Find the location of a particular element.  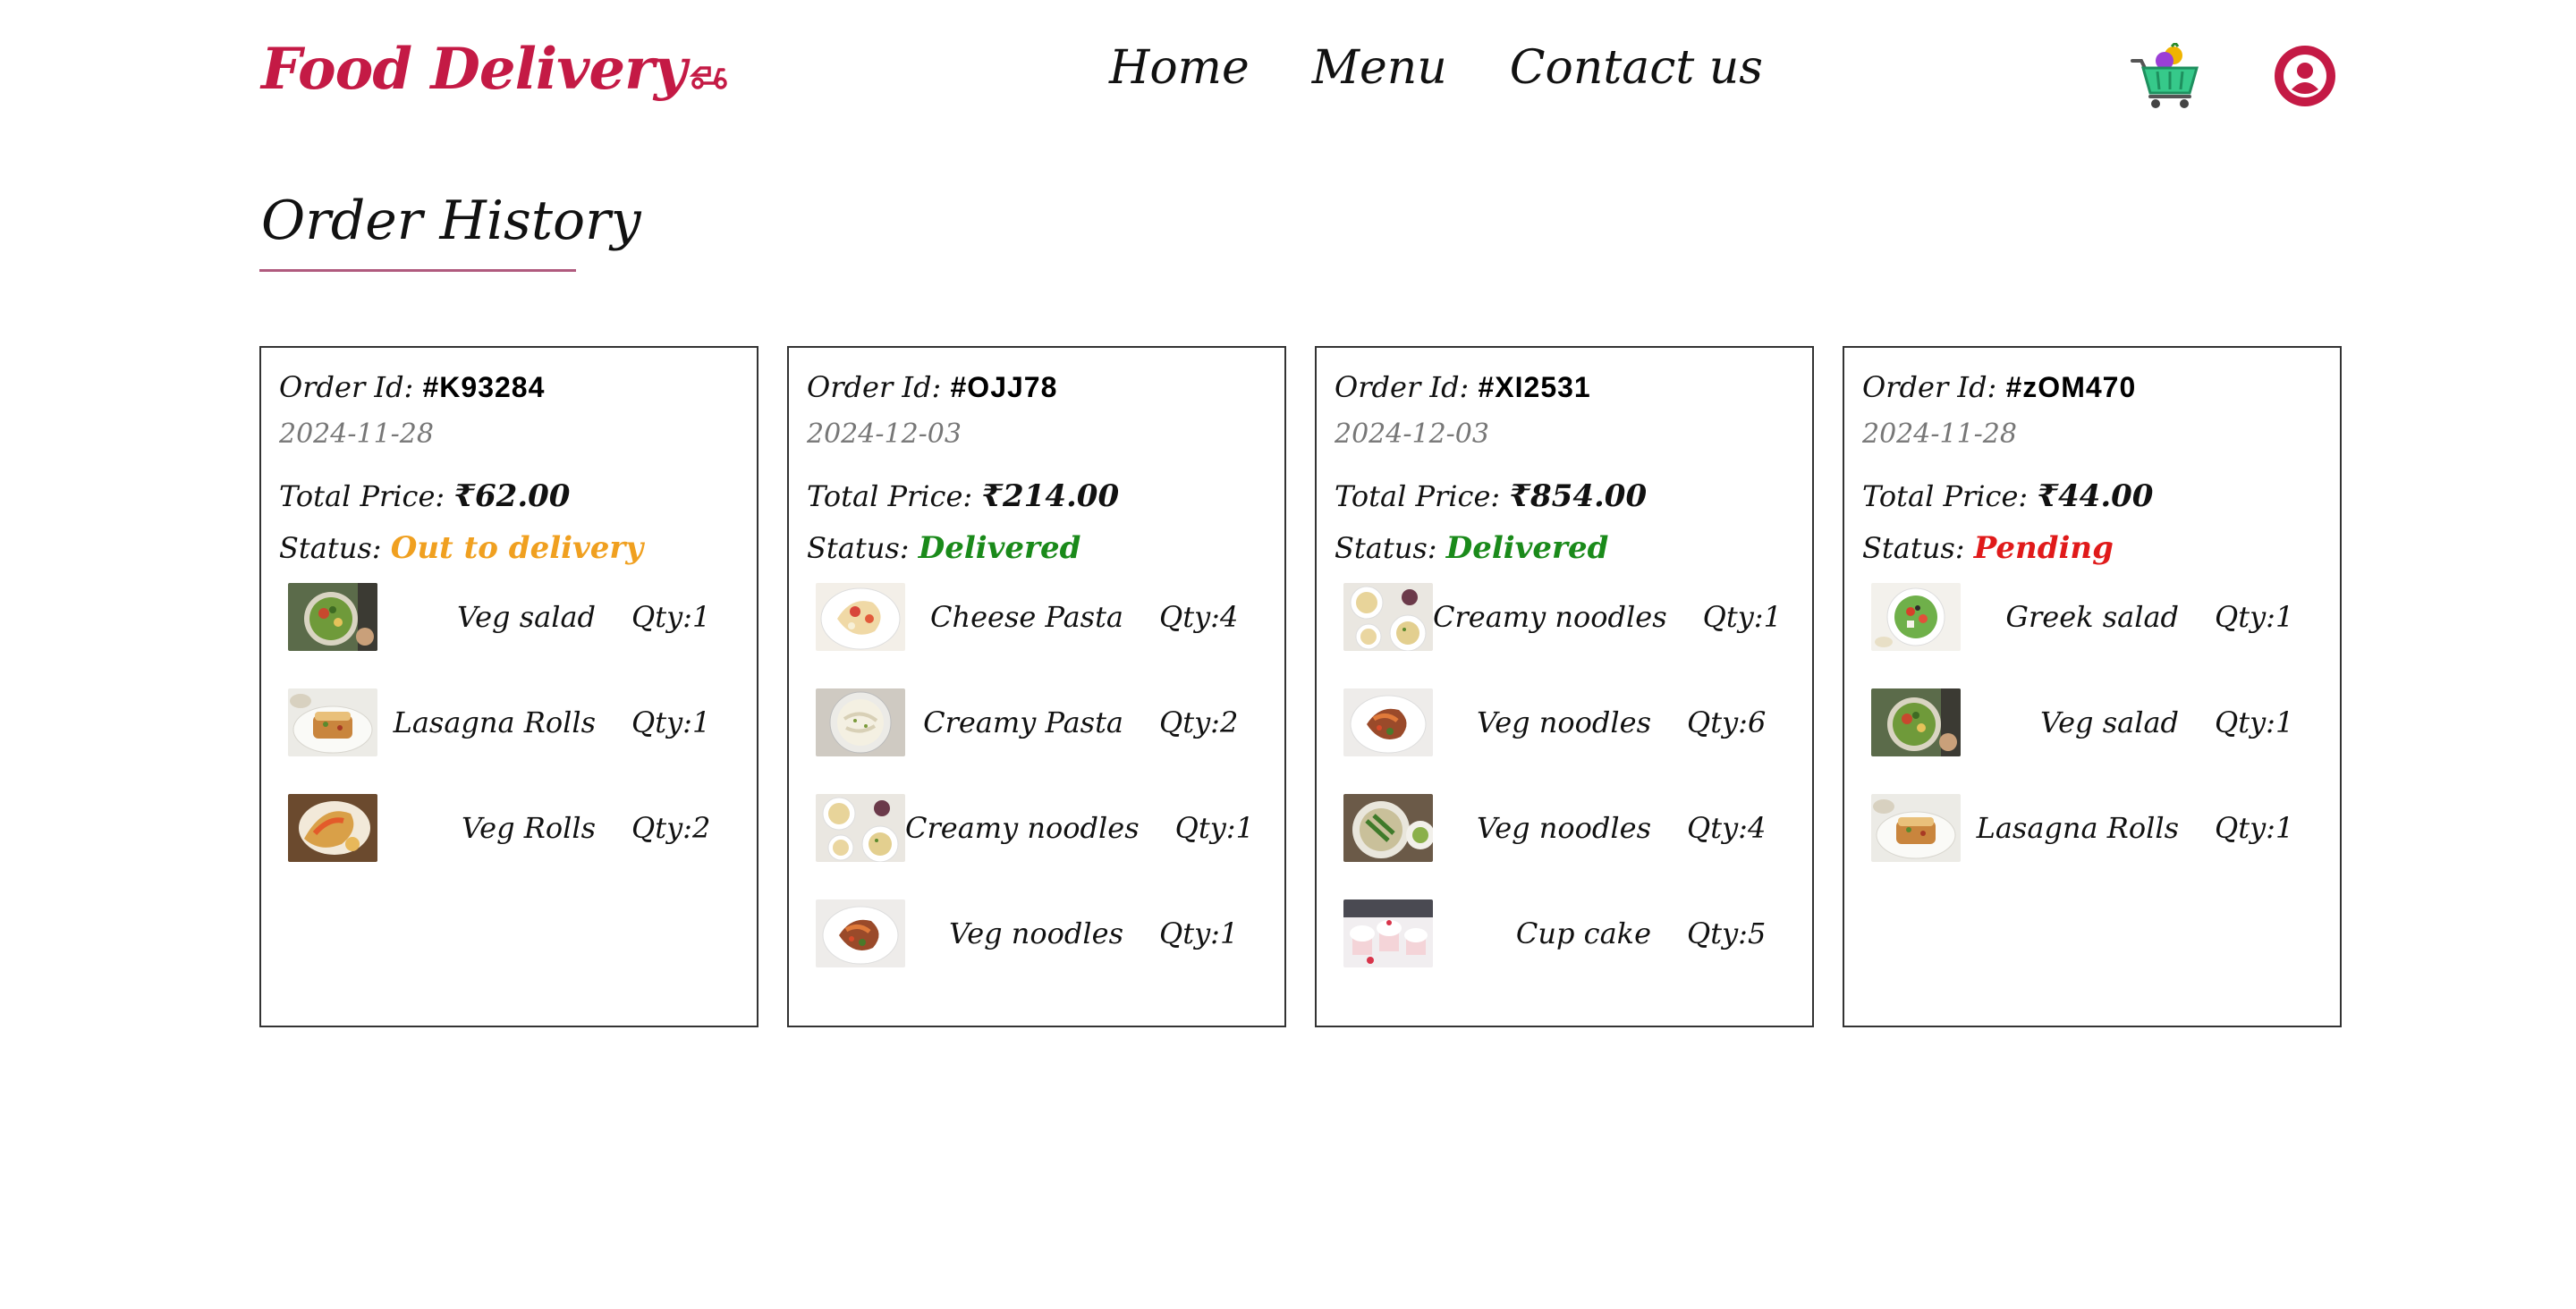

total-price-row: Total Price: ₹854.00 is located at coordinates (1564, 496).